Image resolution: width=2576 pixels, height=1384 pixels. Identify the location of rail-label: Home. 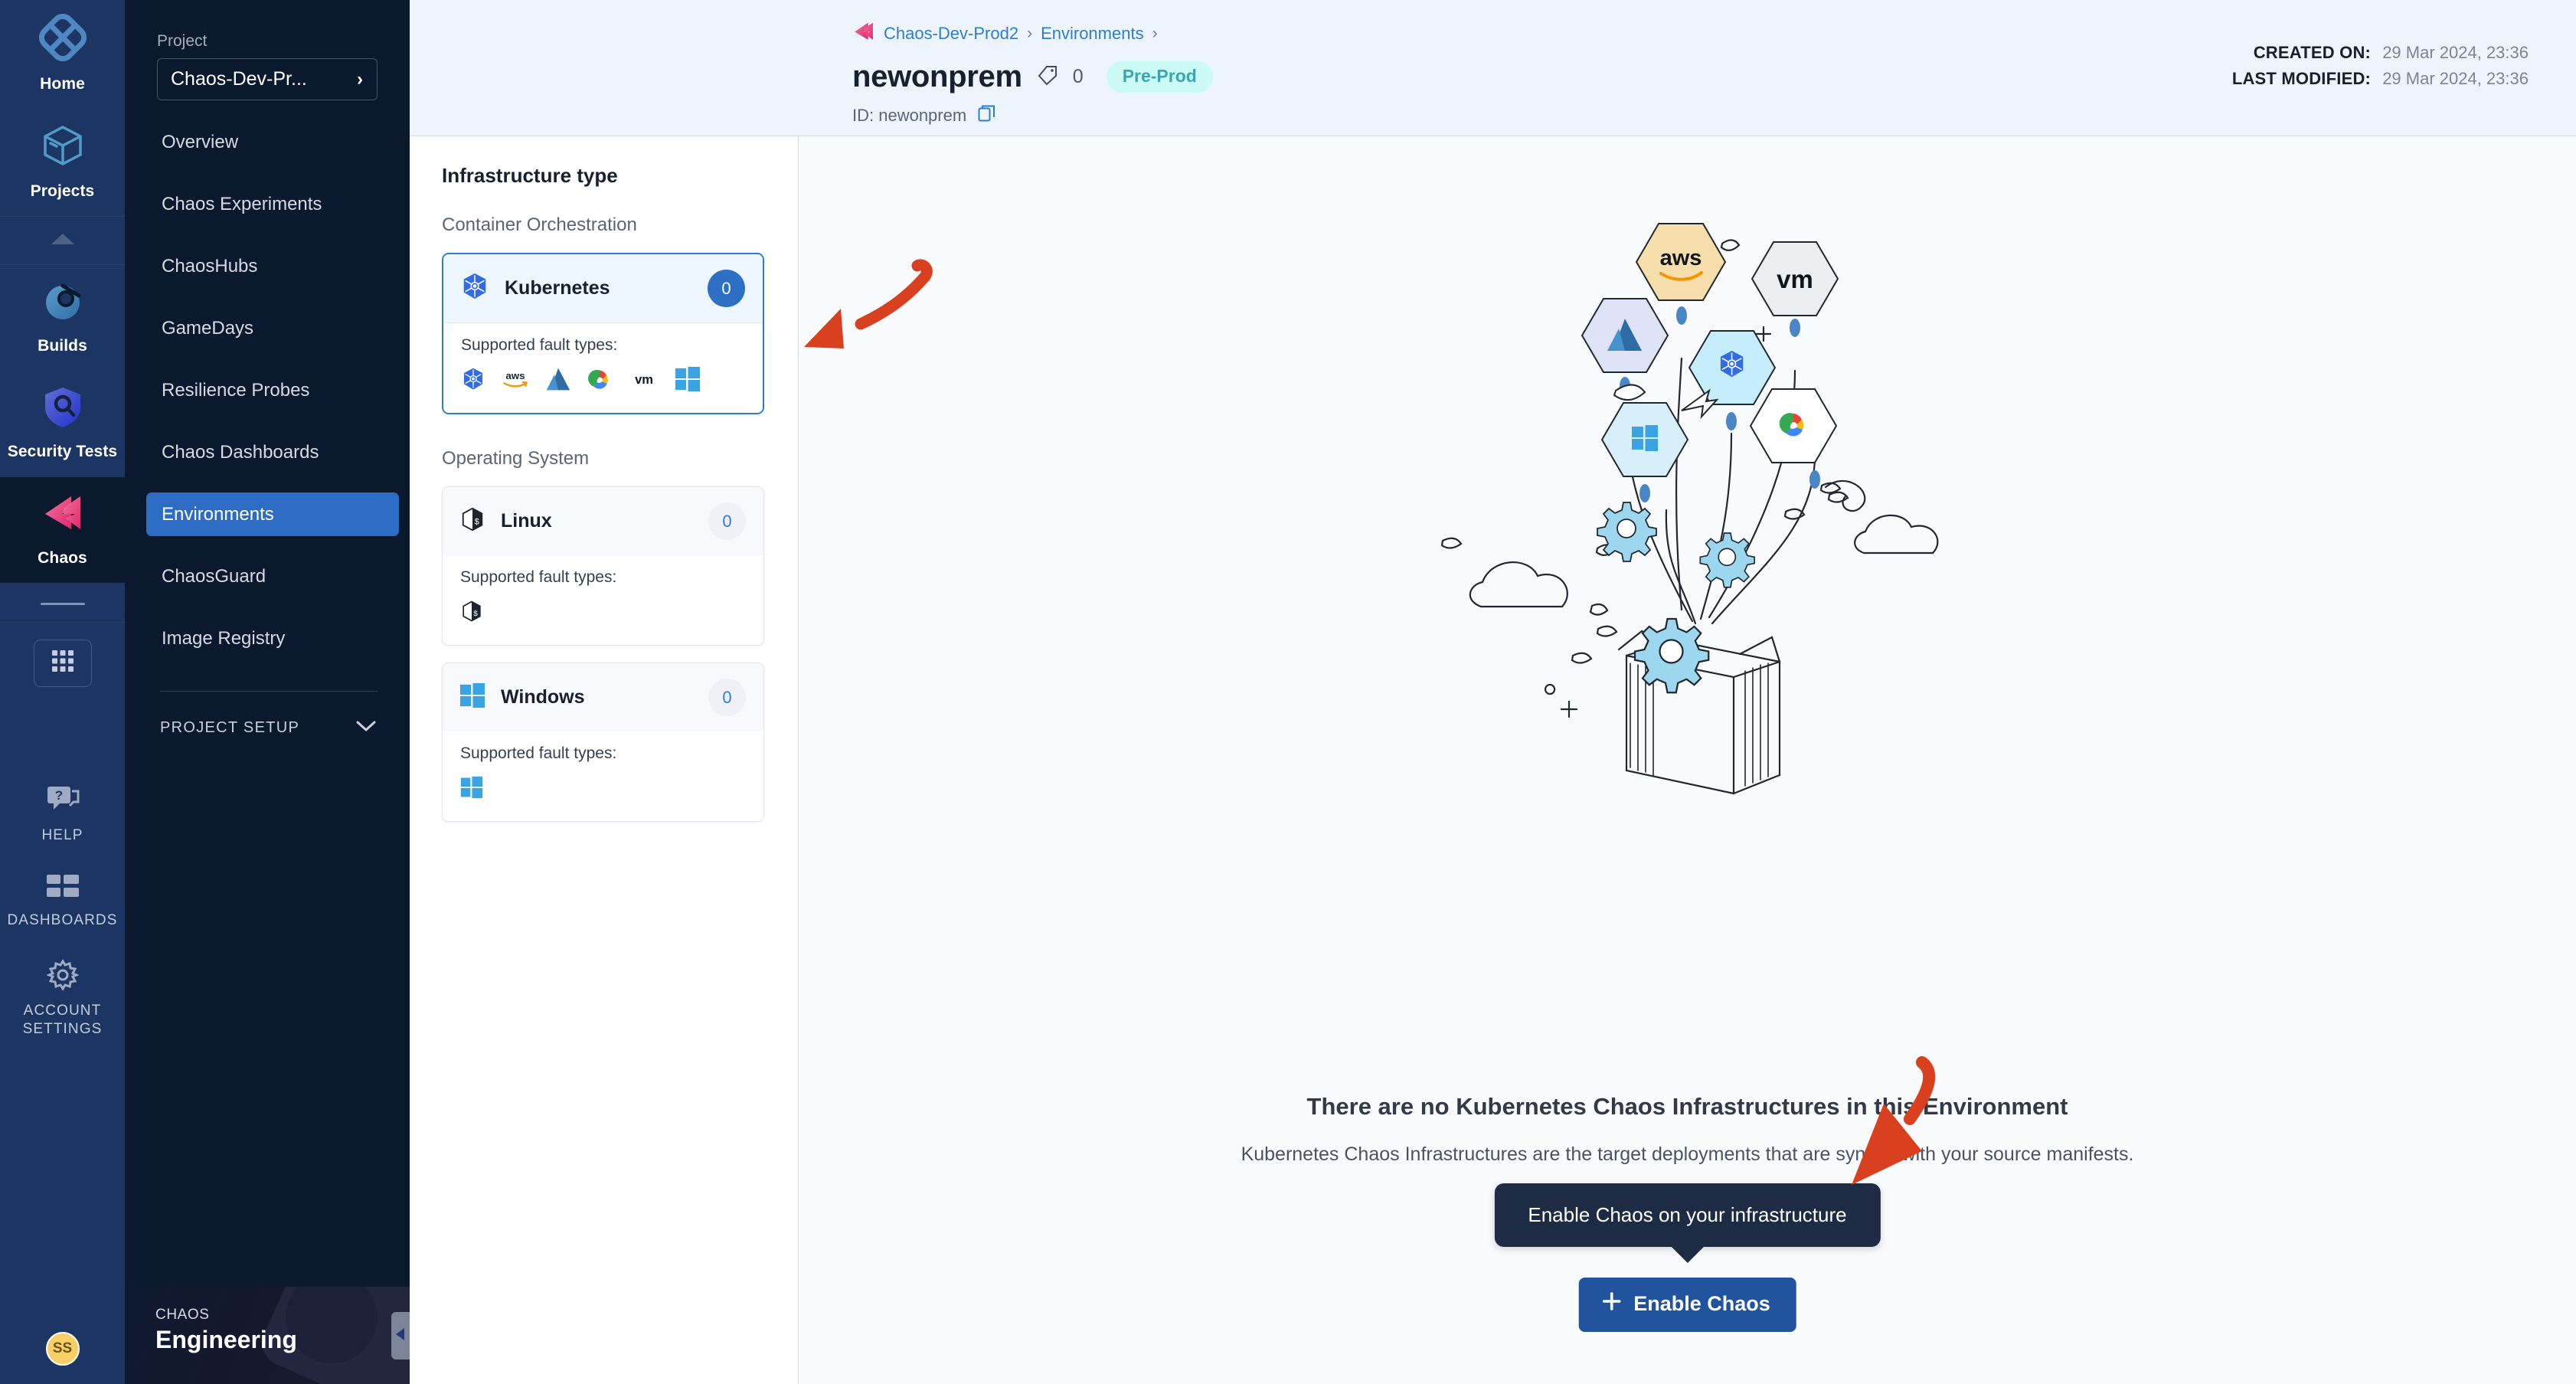
(62, 84).